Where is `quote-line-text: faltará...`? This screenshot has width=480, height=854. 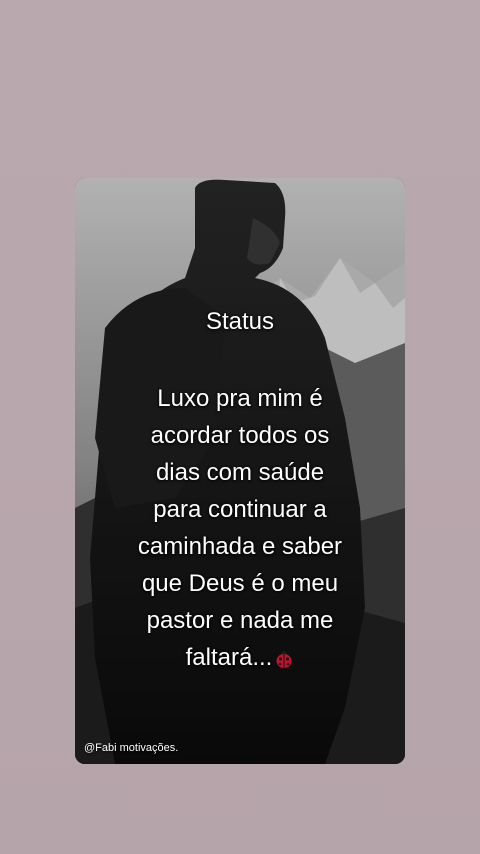 quote-line-text: faltará... is located at coordinates (229, 657).